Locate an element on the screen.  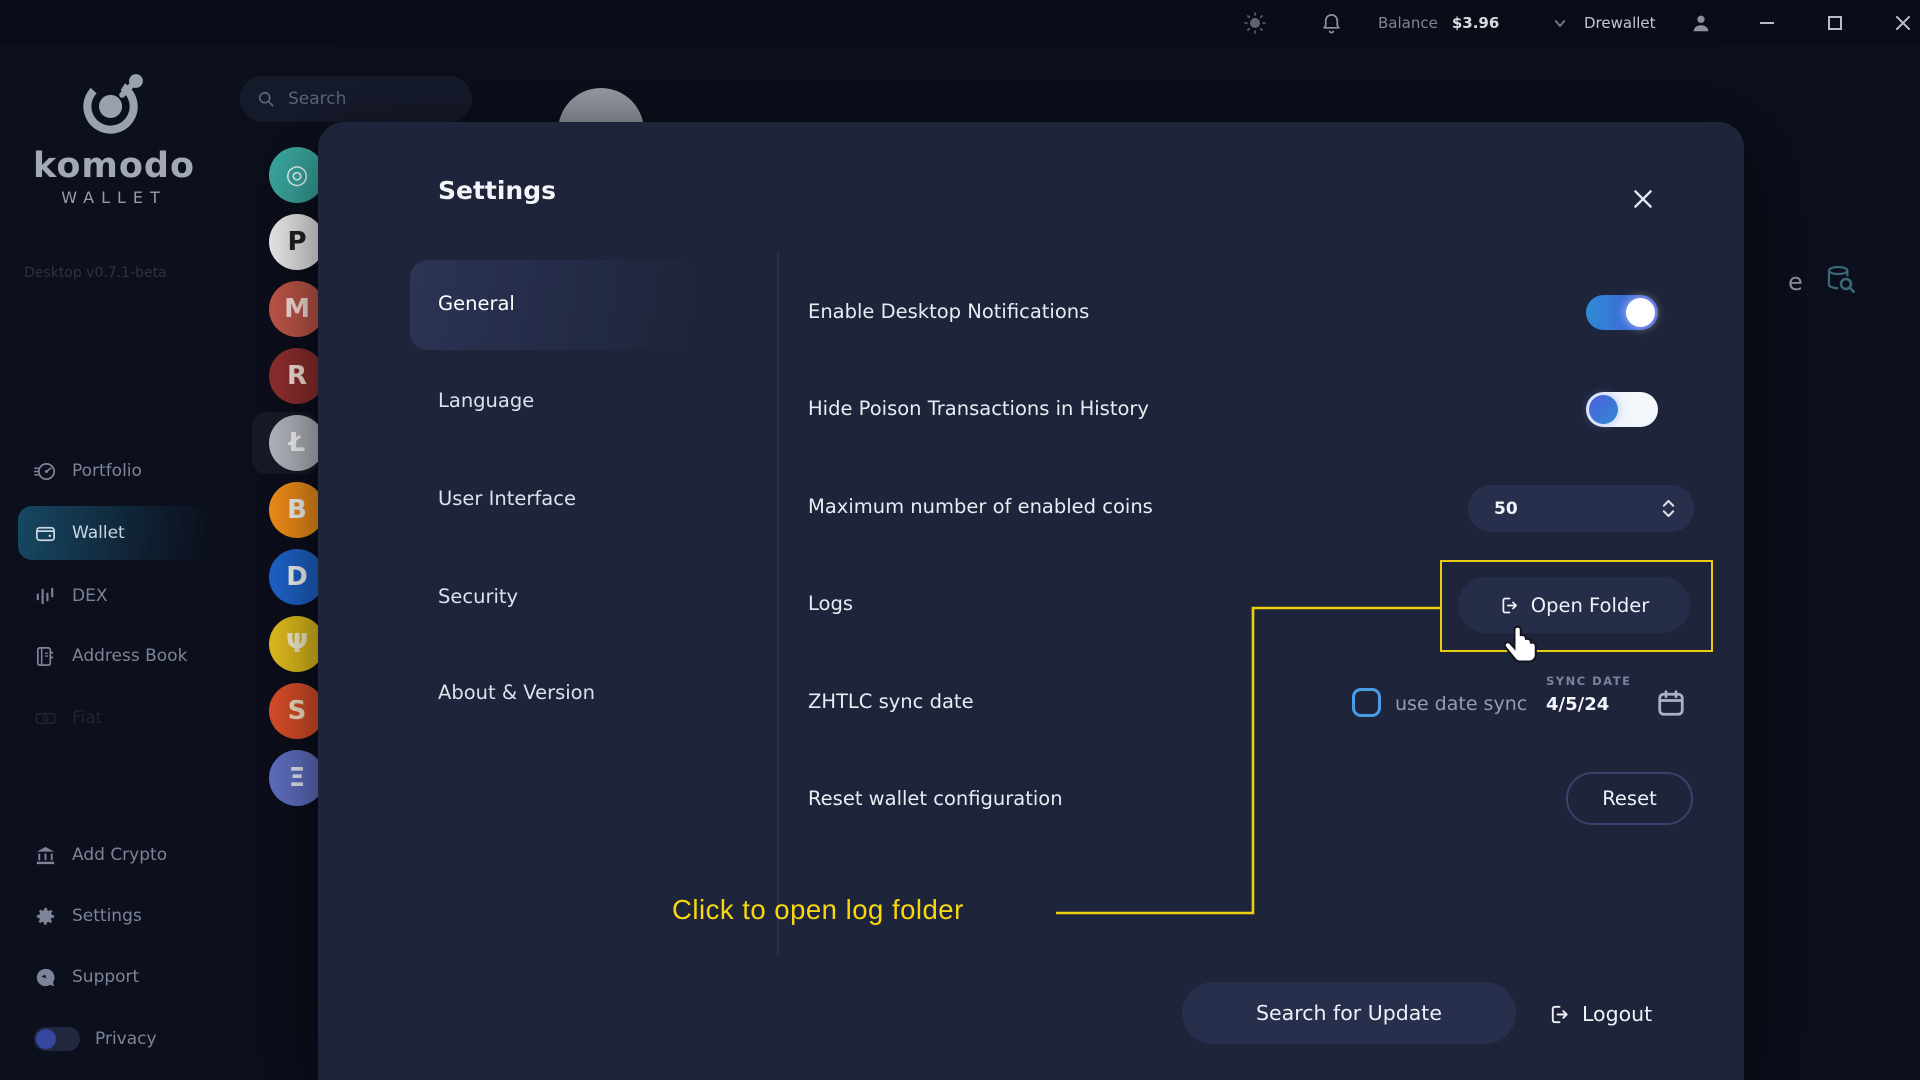
fiat-banknote-icon is located at coordinates (45, 718).